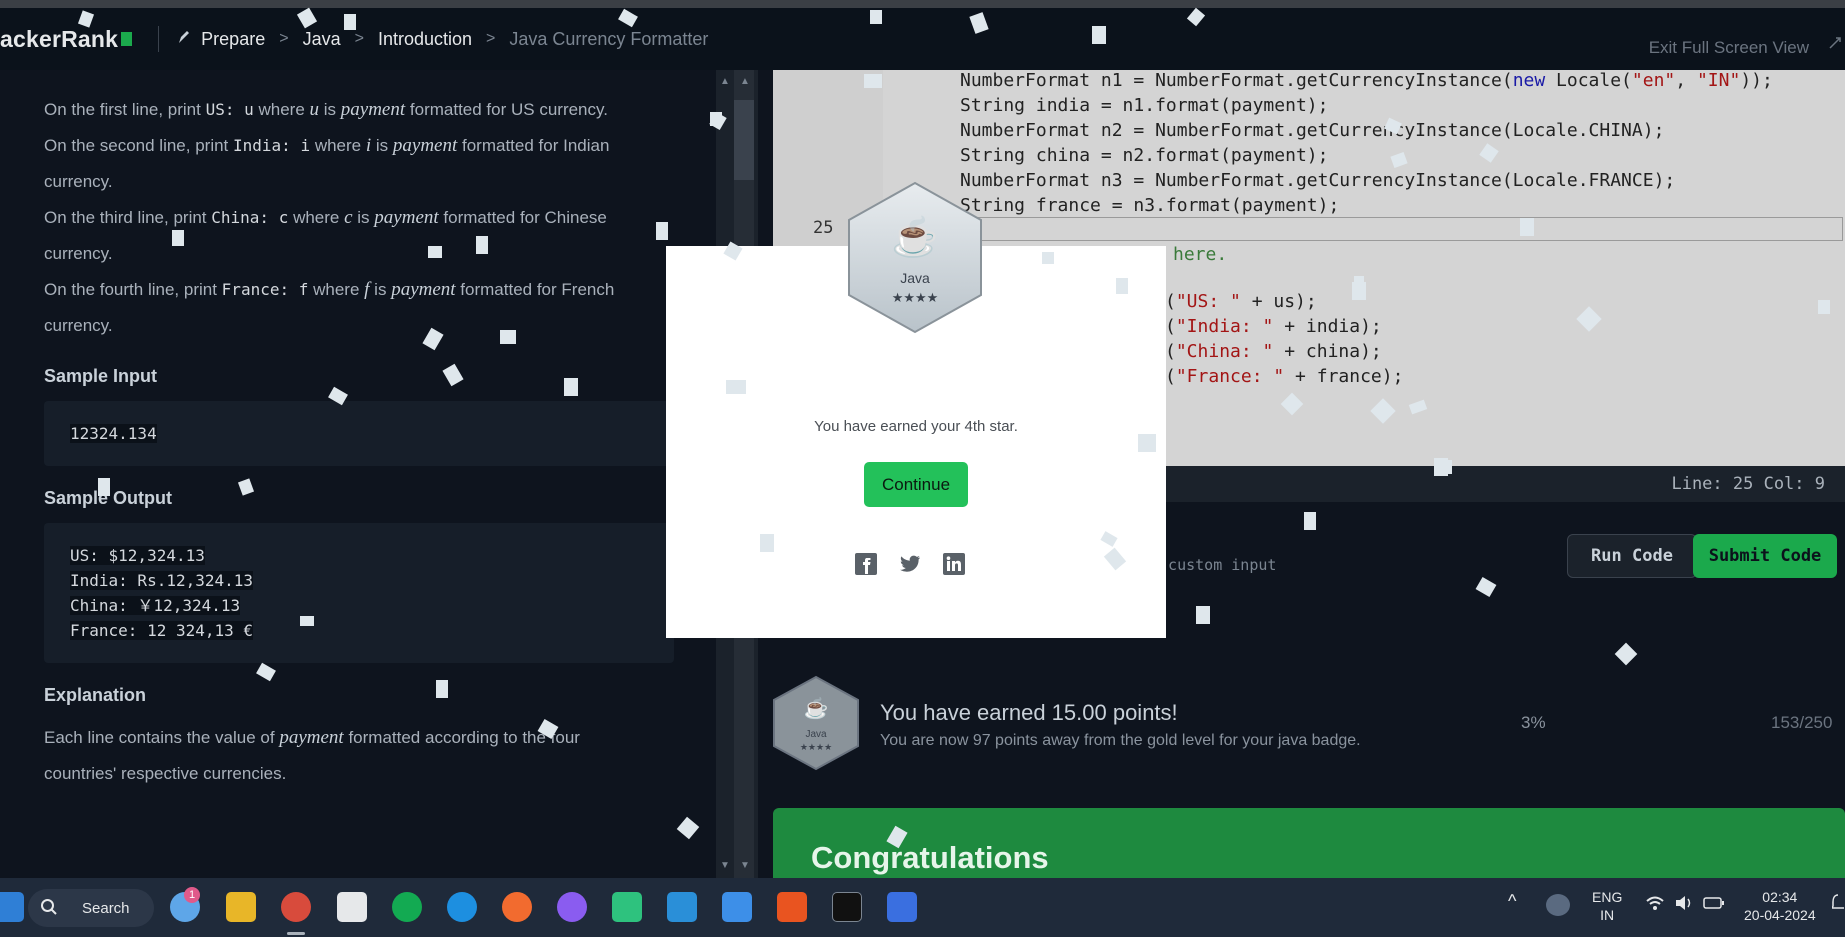 This screenshot has height=937, width=1845. What do you see at coordinates (1632, 556) in the screenshot?
I see `run-code-button: Run Code` at bounding box center [1632, 556].